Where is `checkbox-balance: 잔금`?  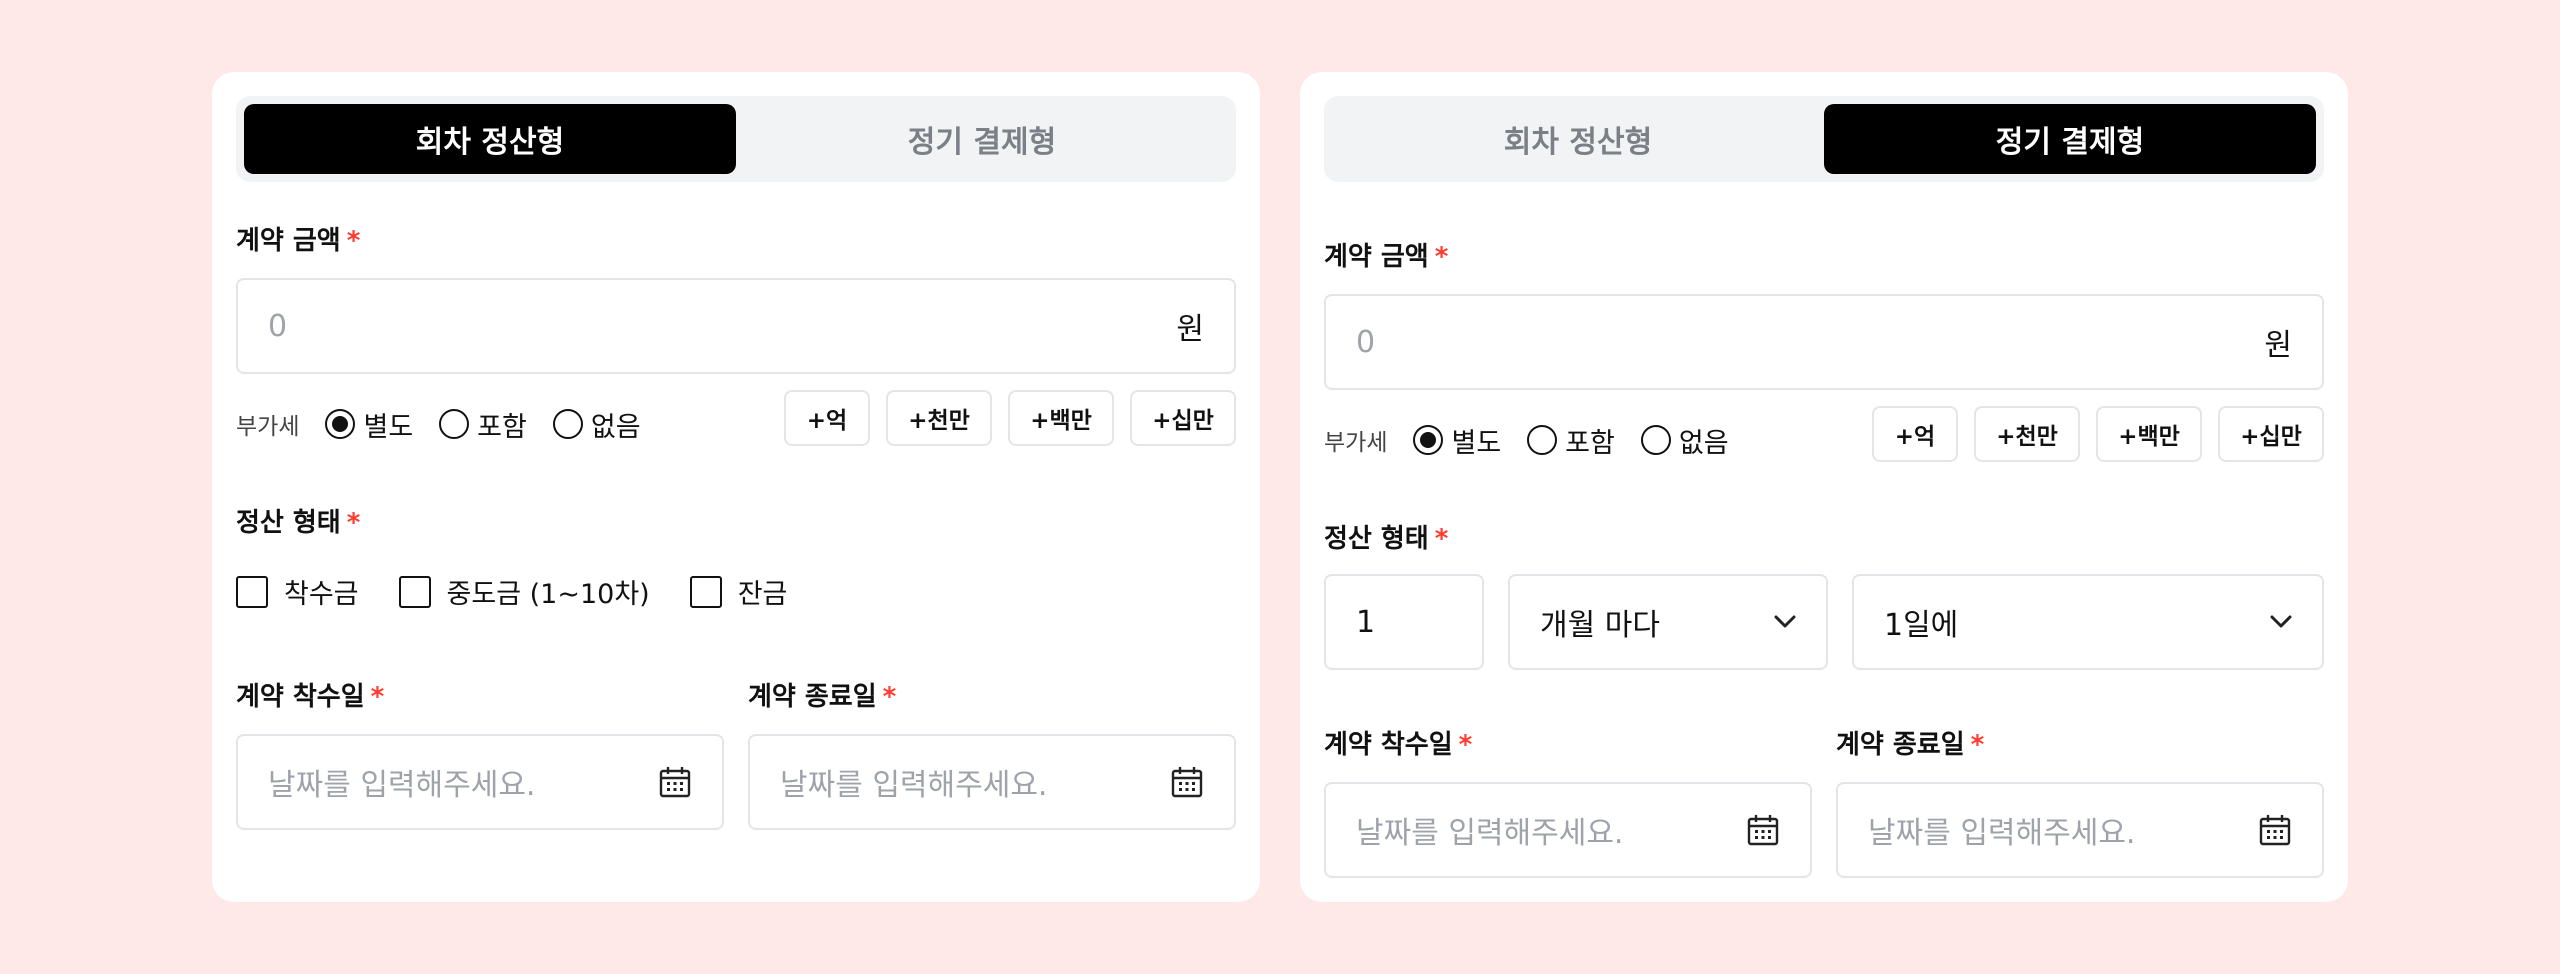 checkbox-balance: 잔금 is located at coordinates (738, 591).